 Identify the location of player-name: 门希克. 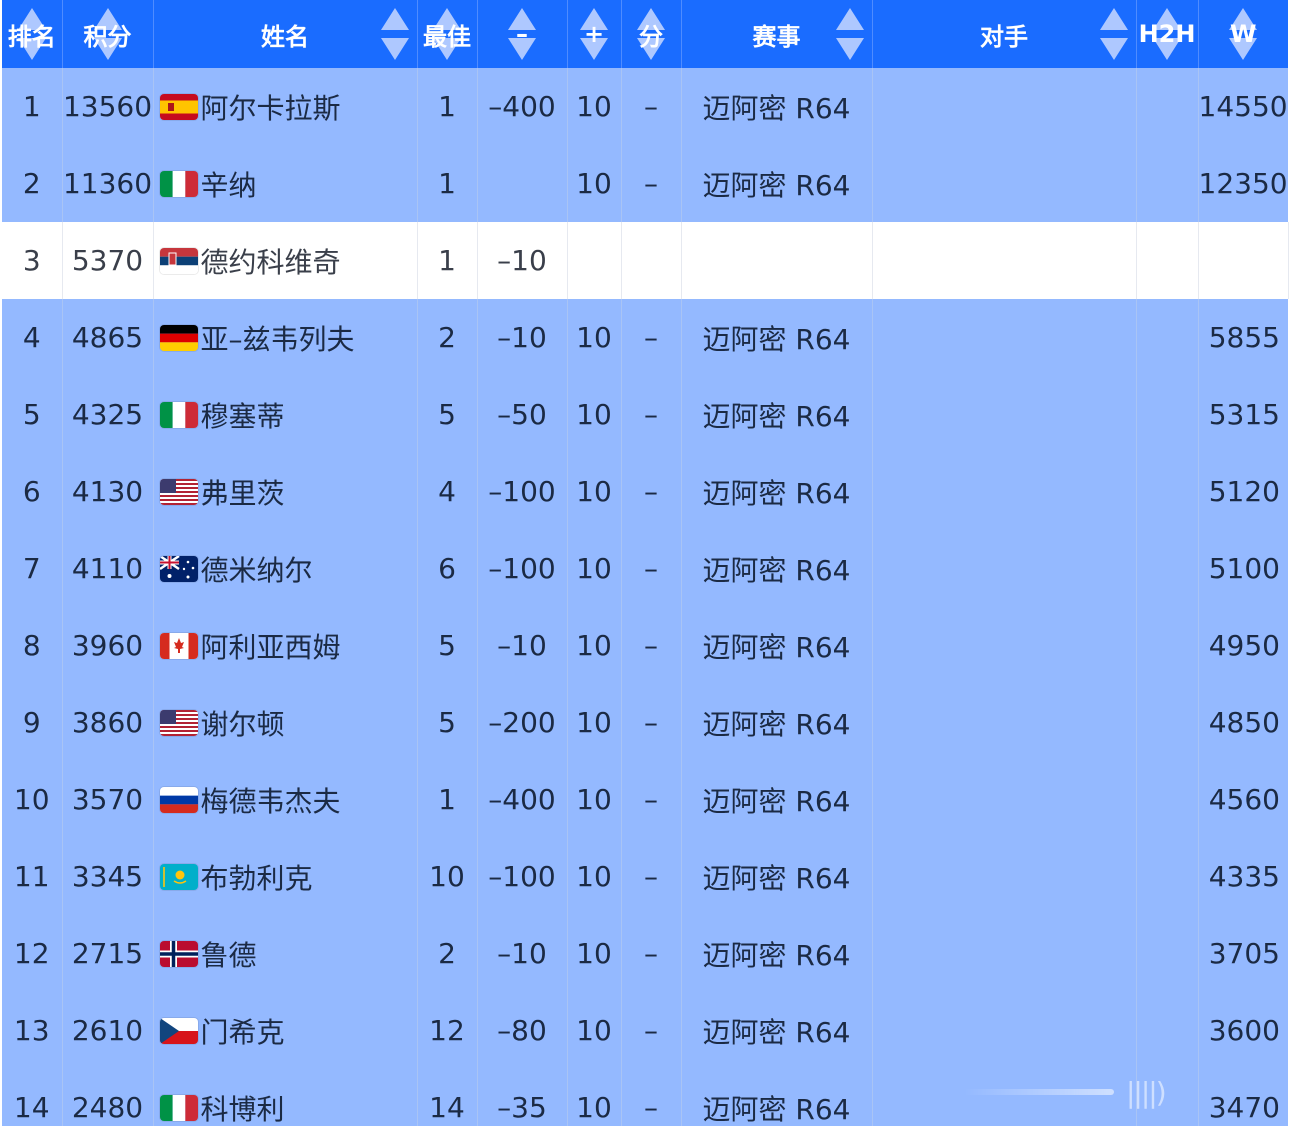
(242, 1032).